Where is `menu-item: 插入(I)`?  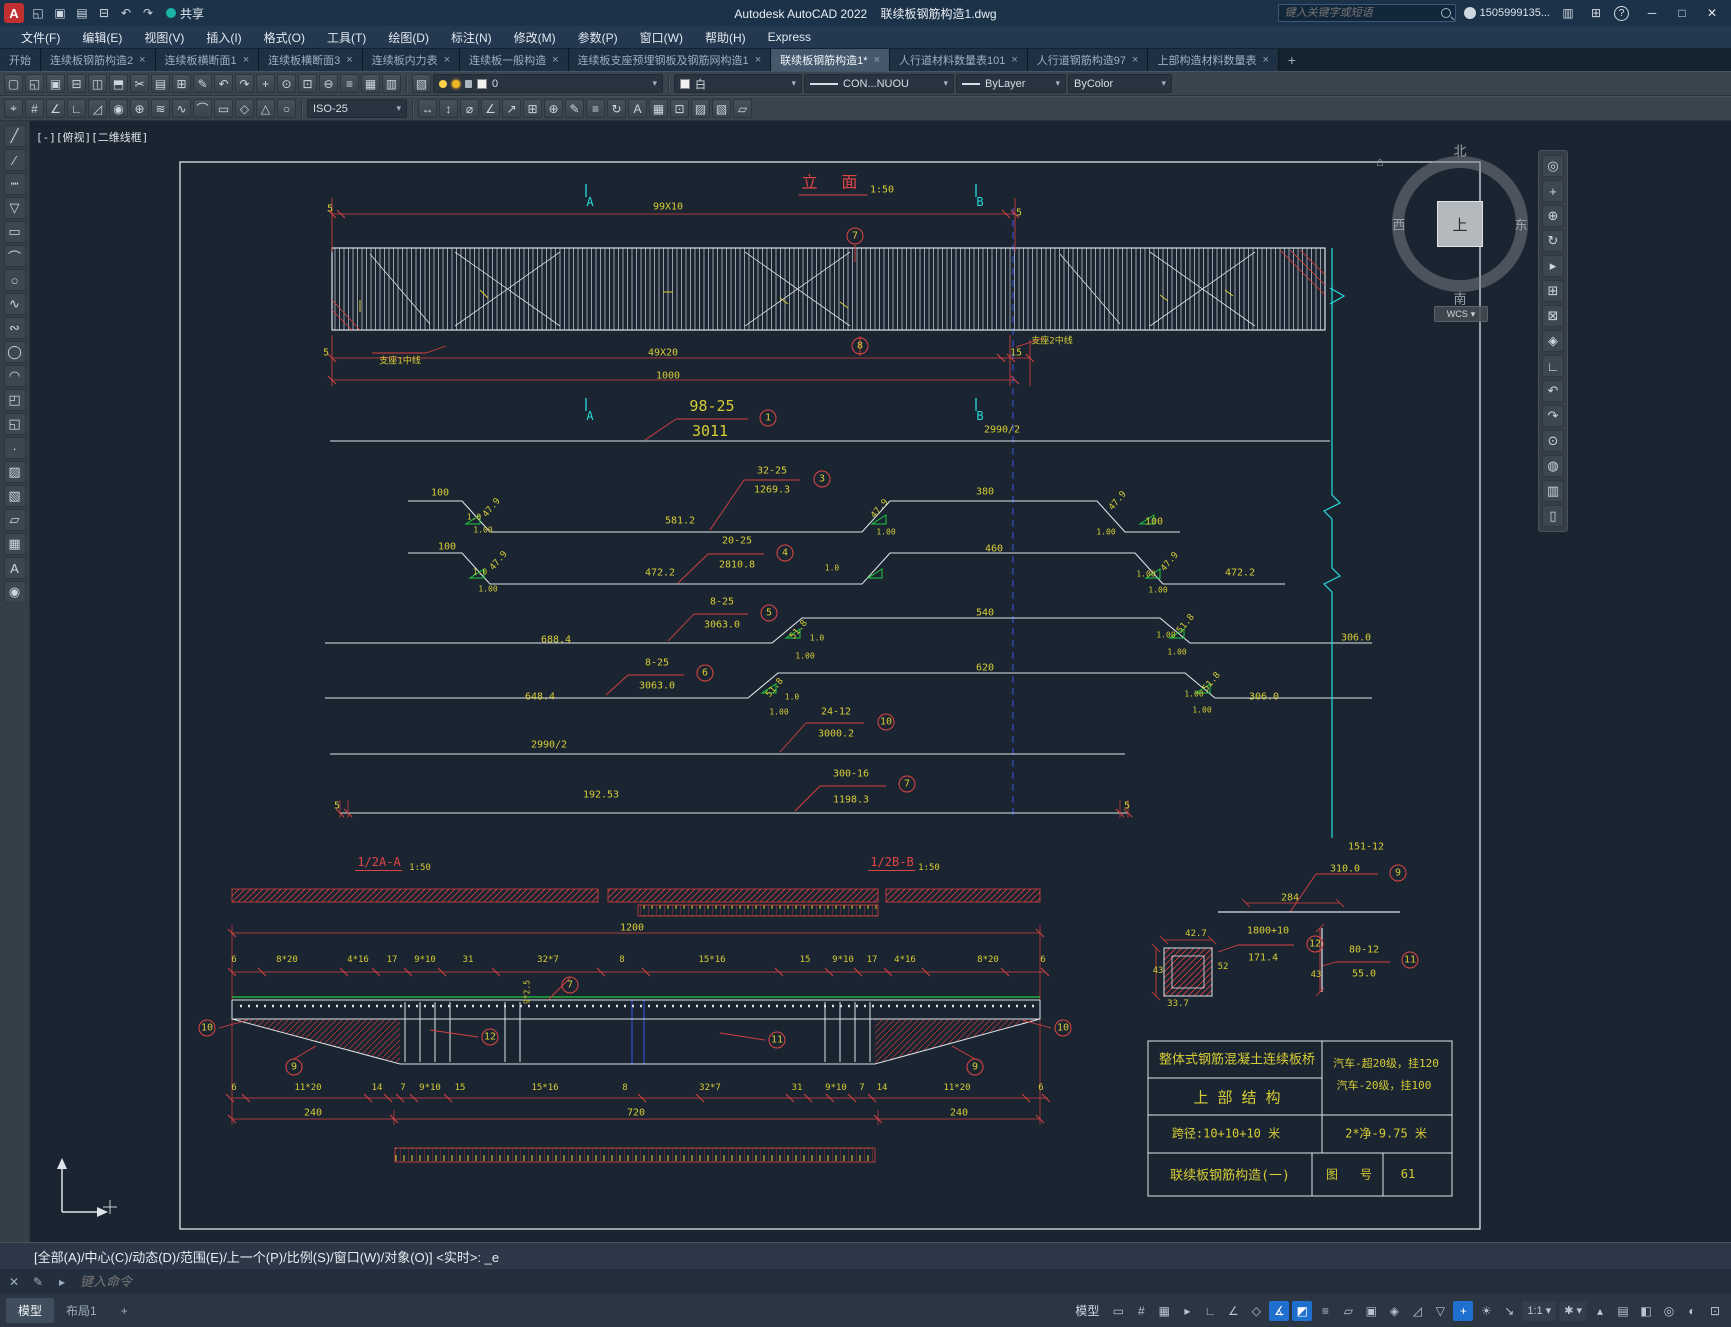
menu-item: 插入(I) is located at coordinates (223, 37).